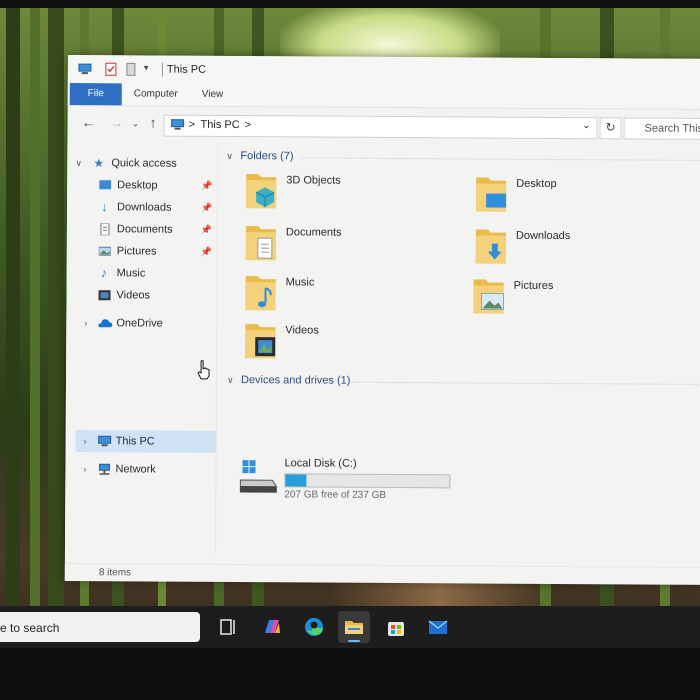 The height and width of the screenshot is (700, 700). I want to click on recent-locations-chevron-icon: ⌄, so click(136, 123).